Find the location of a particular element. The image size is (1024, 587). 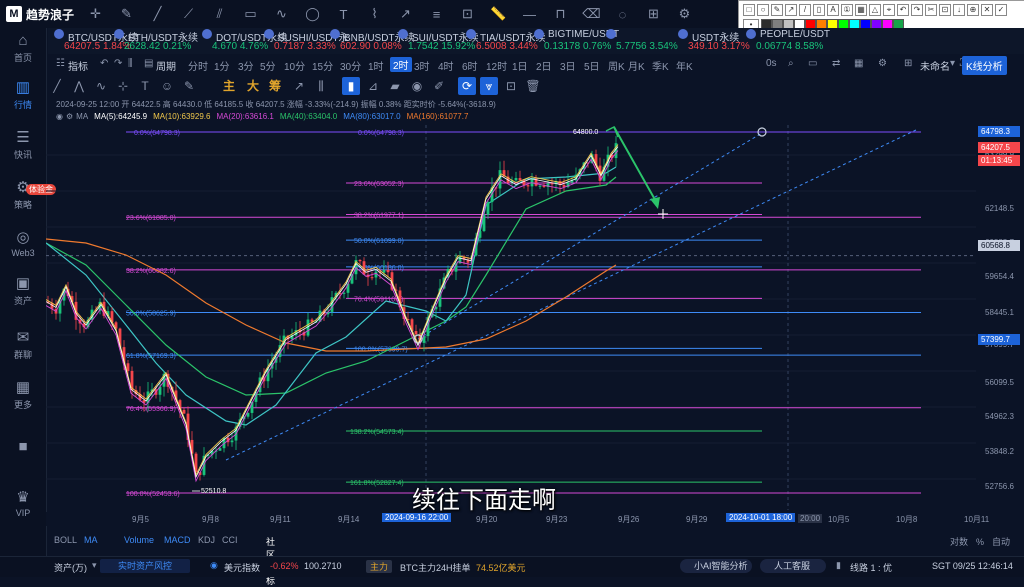

curve-icon: ∿ is located at coordinates (281, 14).